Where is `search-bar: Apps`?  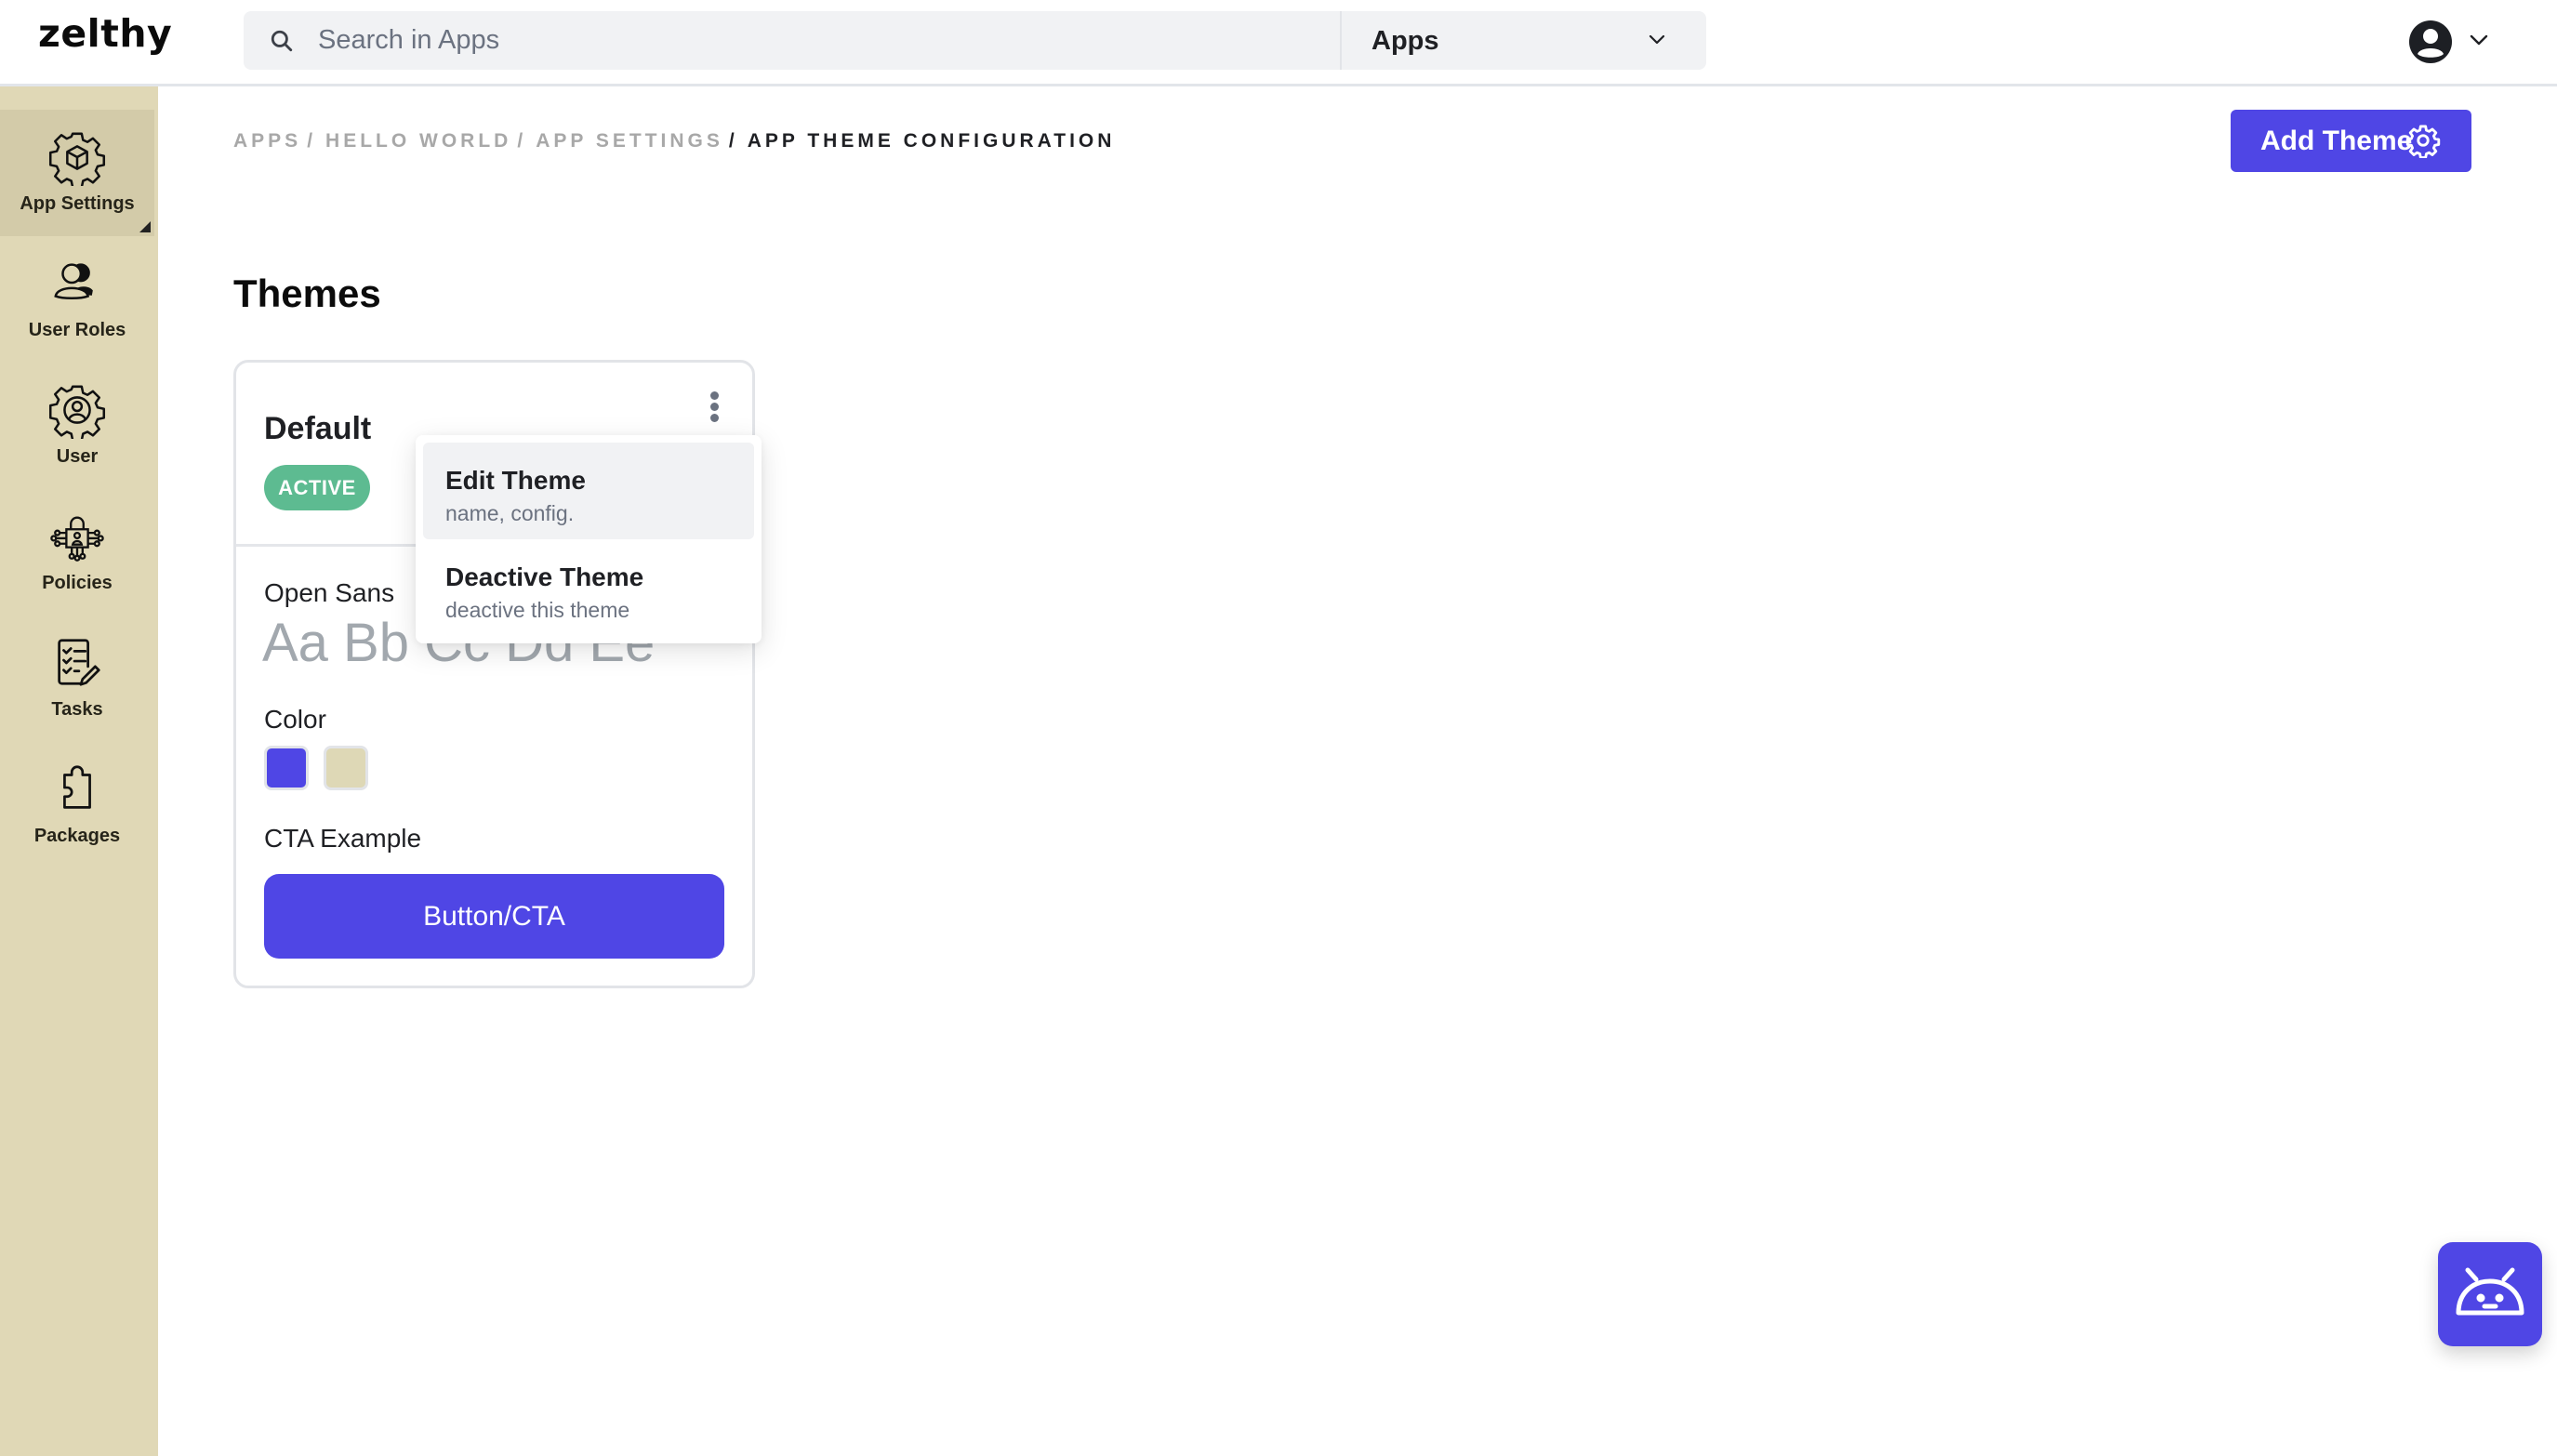 search-bar: Apps is located at coordinates (975, 40).